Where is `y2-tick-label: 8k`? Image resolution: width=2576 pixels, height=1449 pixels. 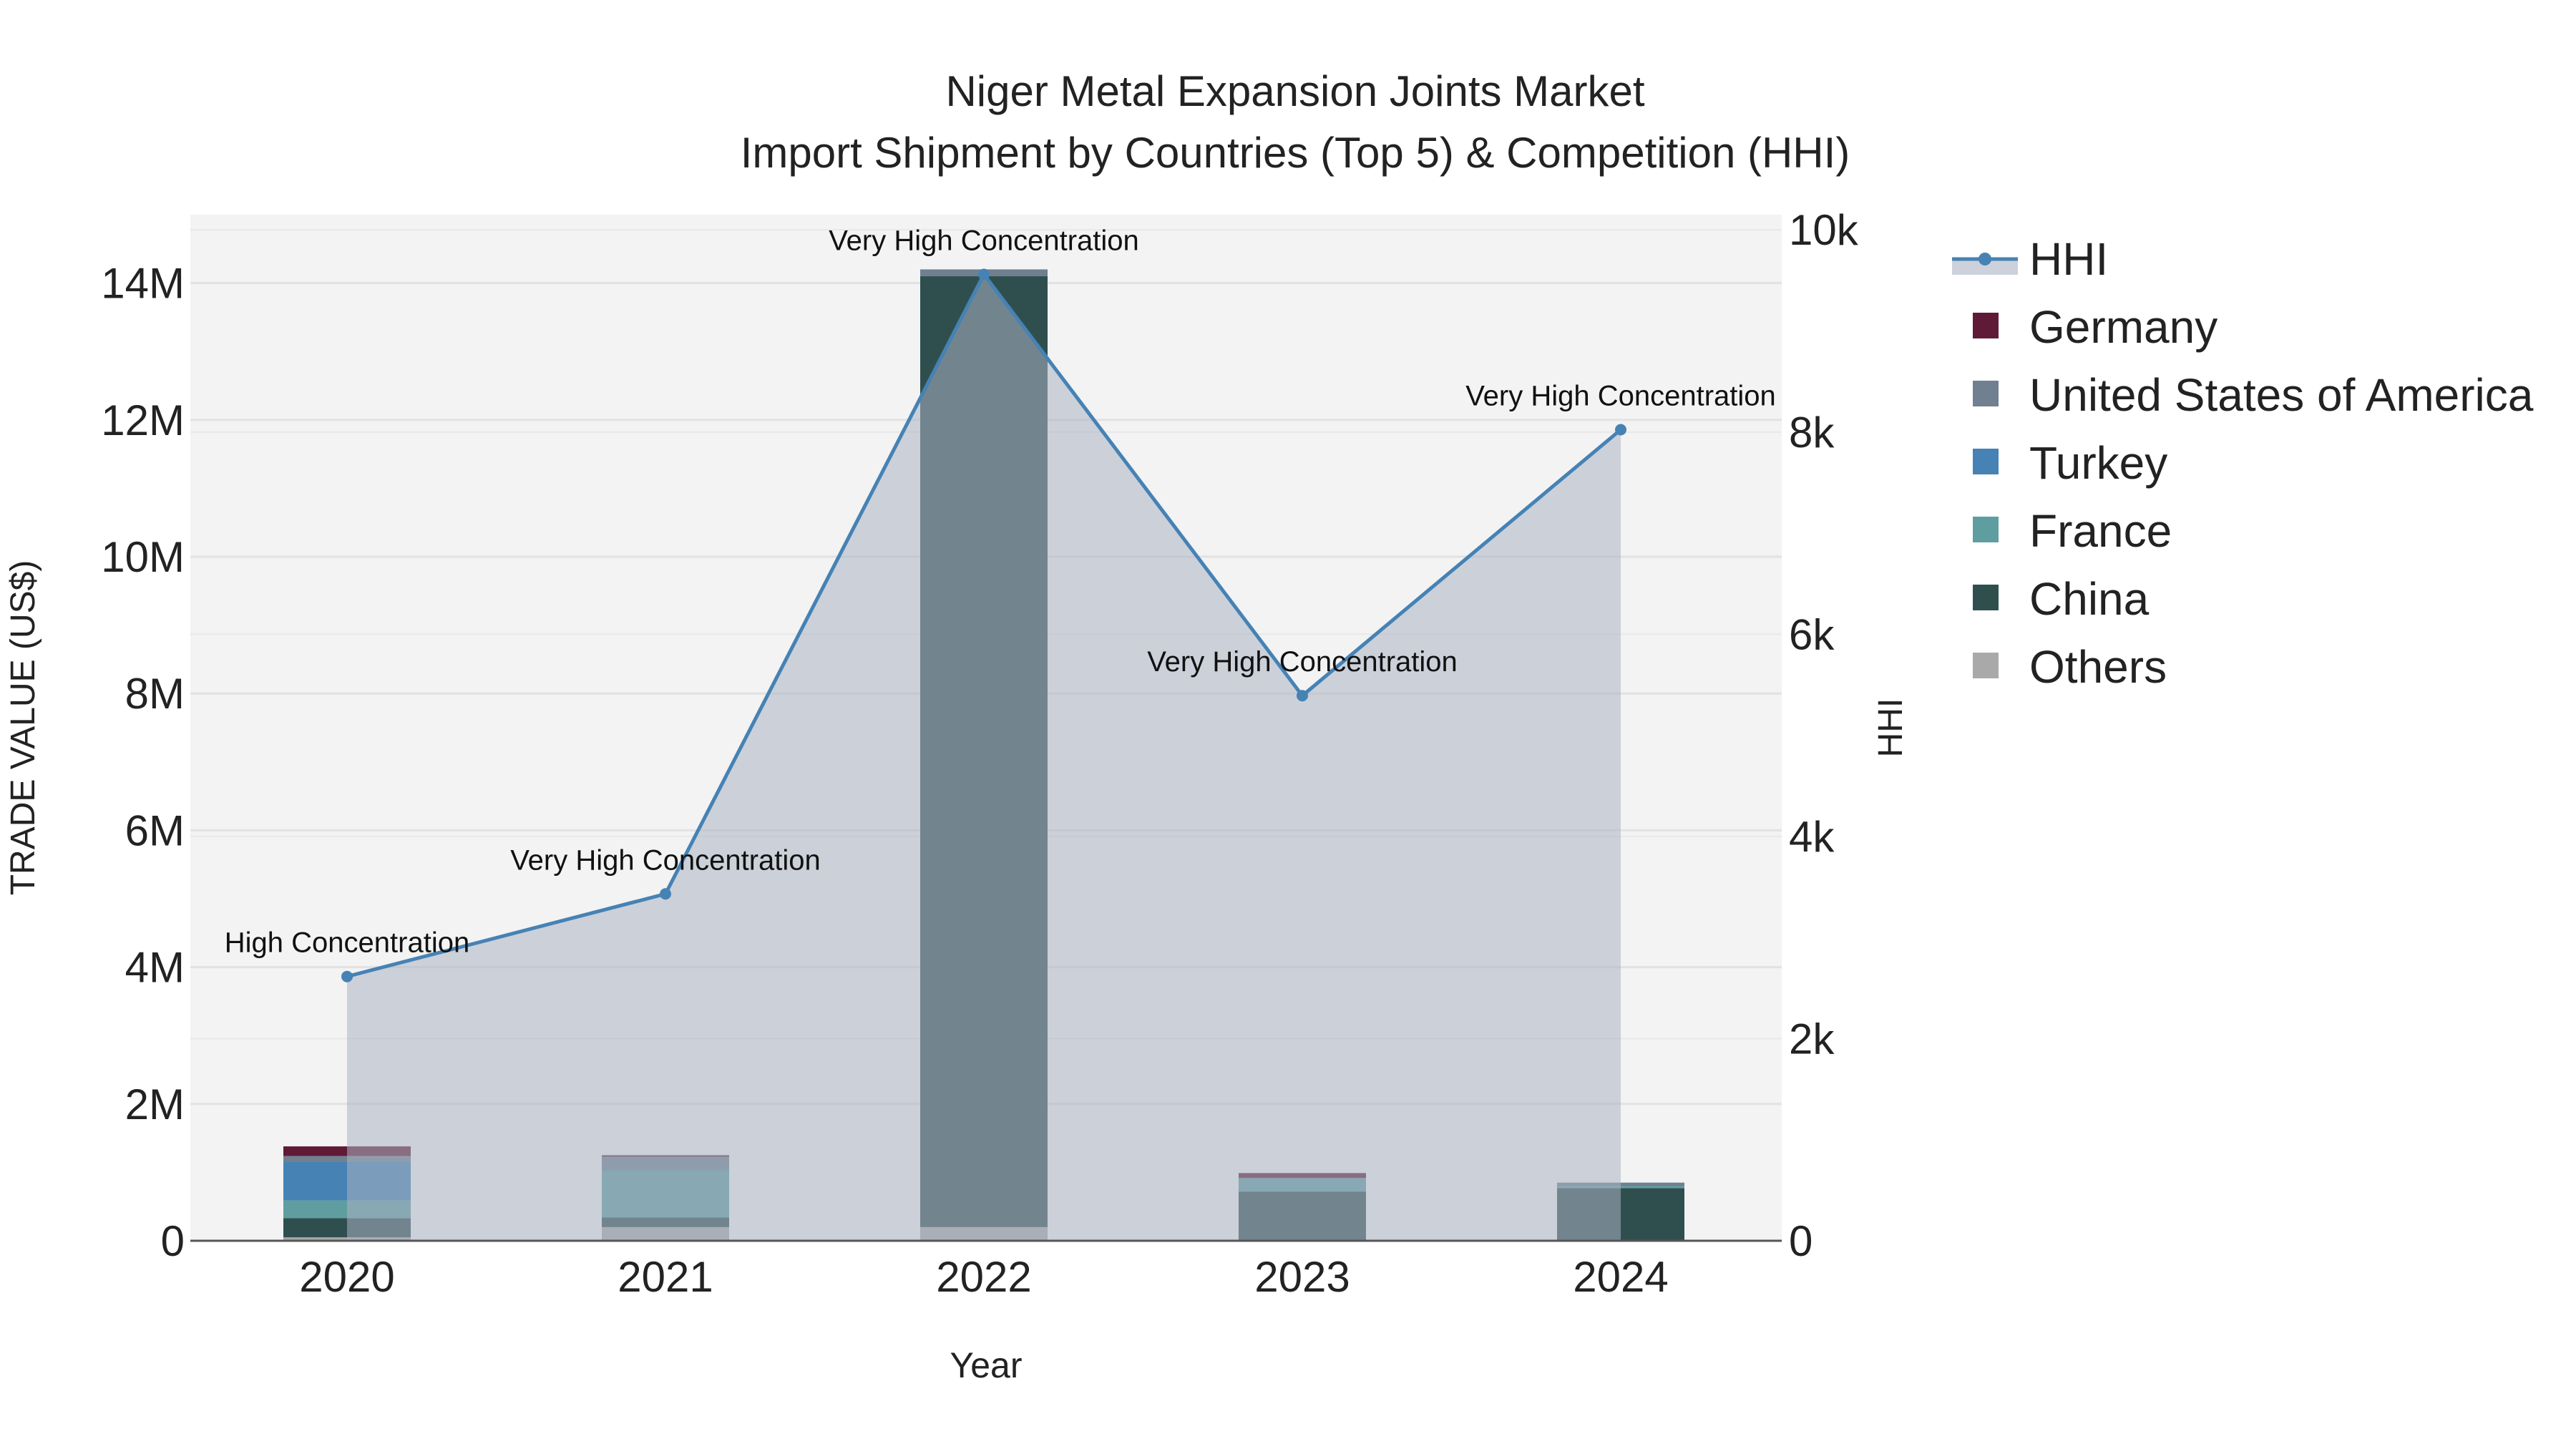 y2-tick-label: 8k is located at coordinates (1812, 433).